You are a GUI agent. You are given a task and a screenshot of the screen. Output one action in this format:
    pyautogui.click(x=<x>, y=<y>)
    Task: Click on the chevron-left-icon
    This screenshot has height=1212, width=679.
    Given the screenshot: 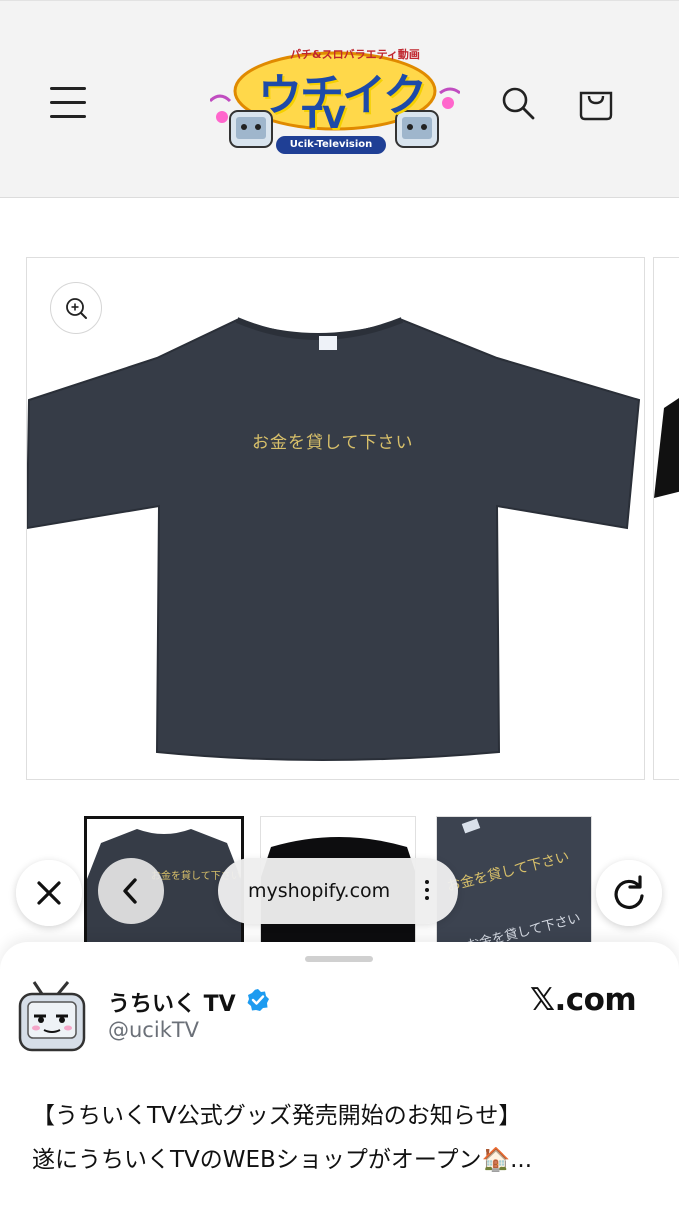 What is the action you would take?
    pyautogui.click(x=130, y=891)
    